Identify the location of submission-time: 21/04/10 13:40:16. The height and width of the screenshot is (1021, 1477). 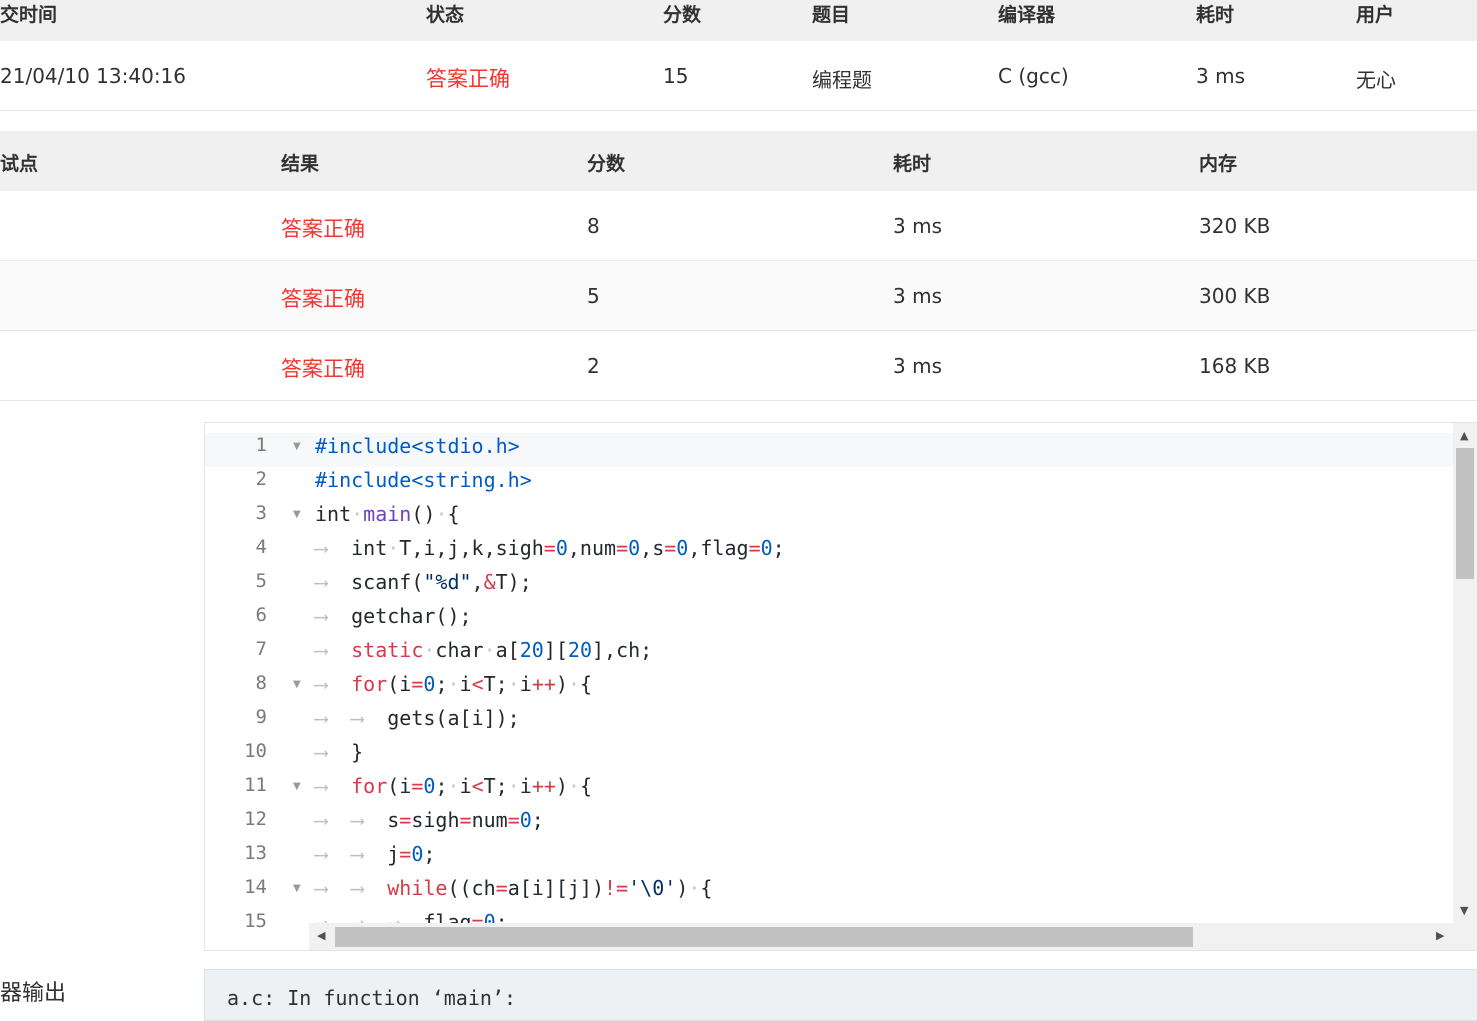
(93, 76).